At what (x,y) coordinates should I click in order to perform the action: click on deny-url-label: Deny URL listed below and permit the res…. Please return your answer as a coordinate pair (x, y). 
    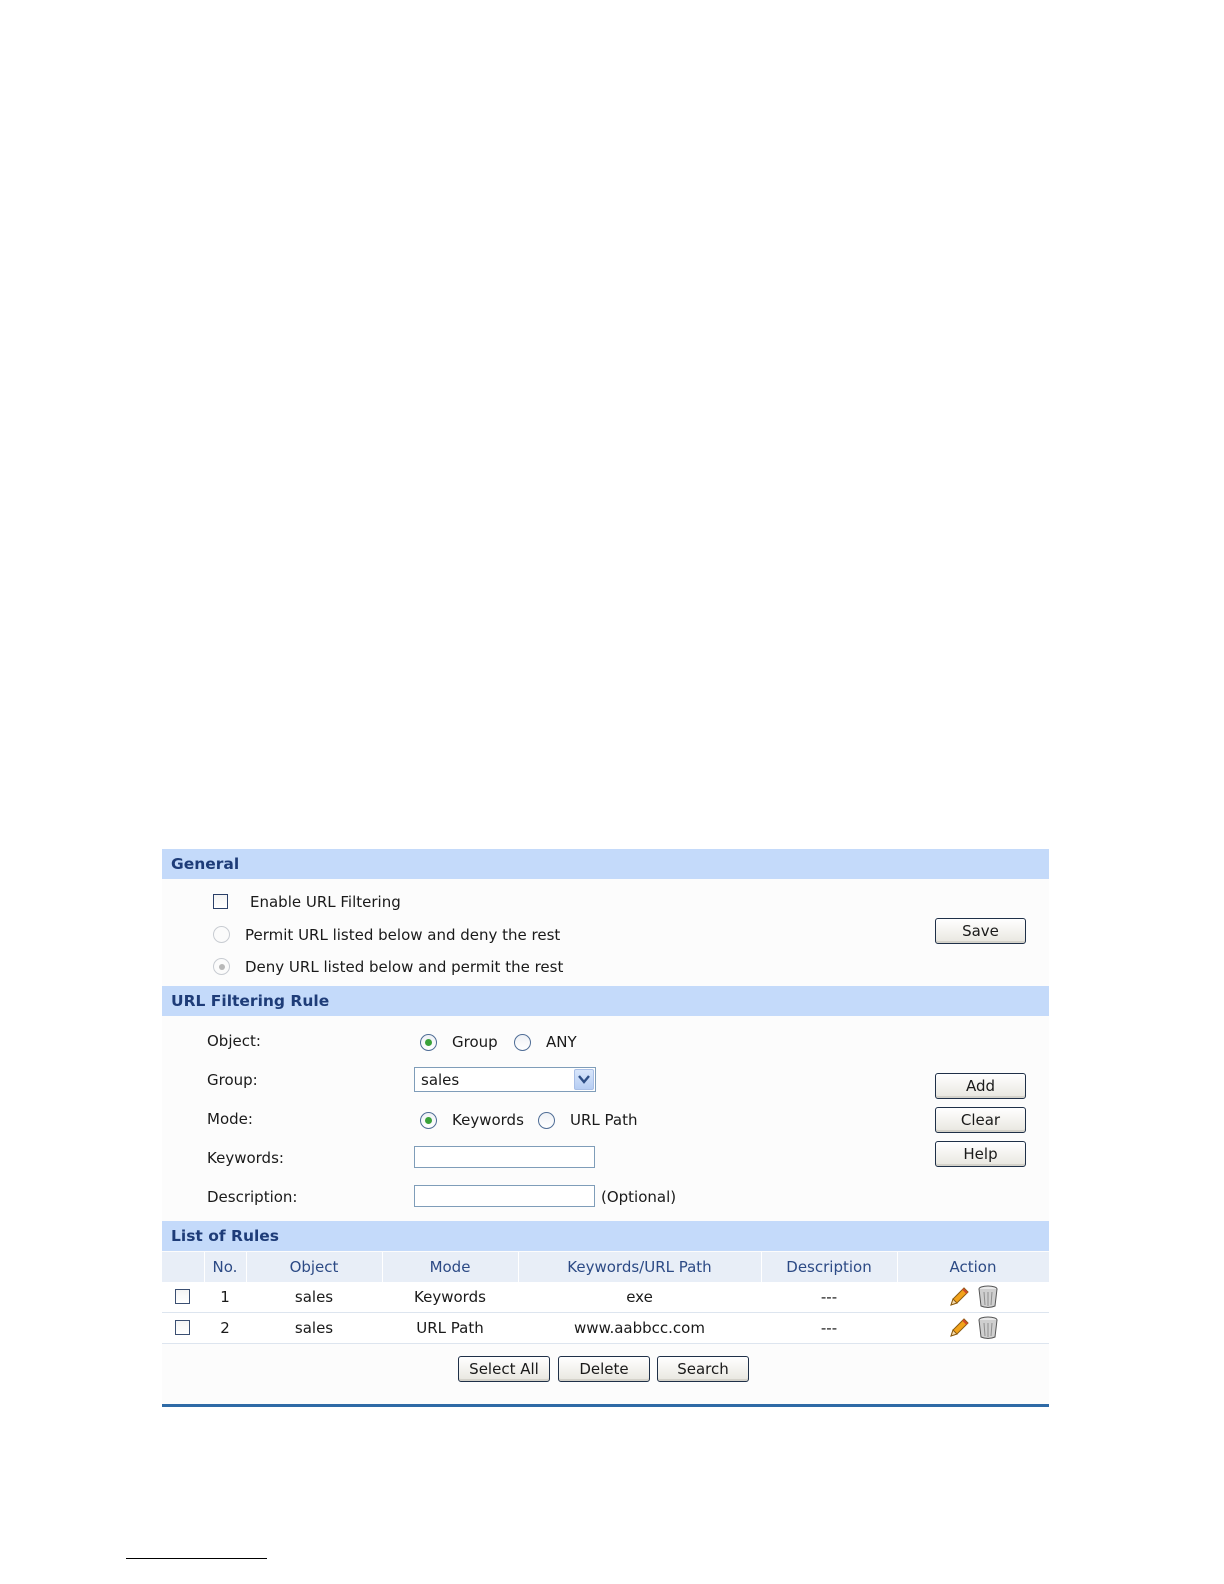
    Looking at the image, I should click on (404, 967).